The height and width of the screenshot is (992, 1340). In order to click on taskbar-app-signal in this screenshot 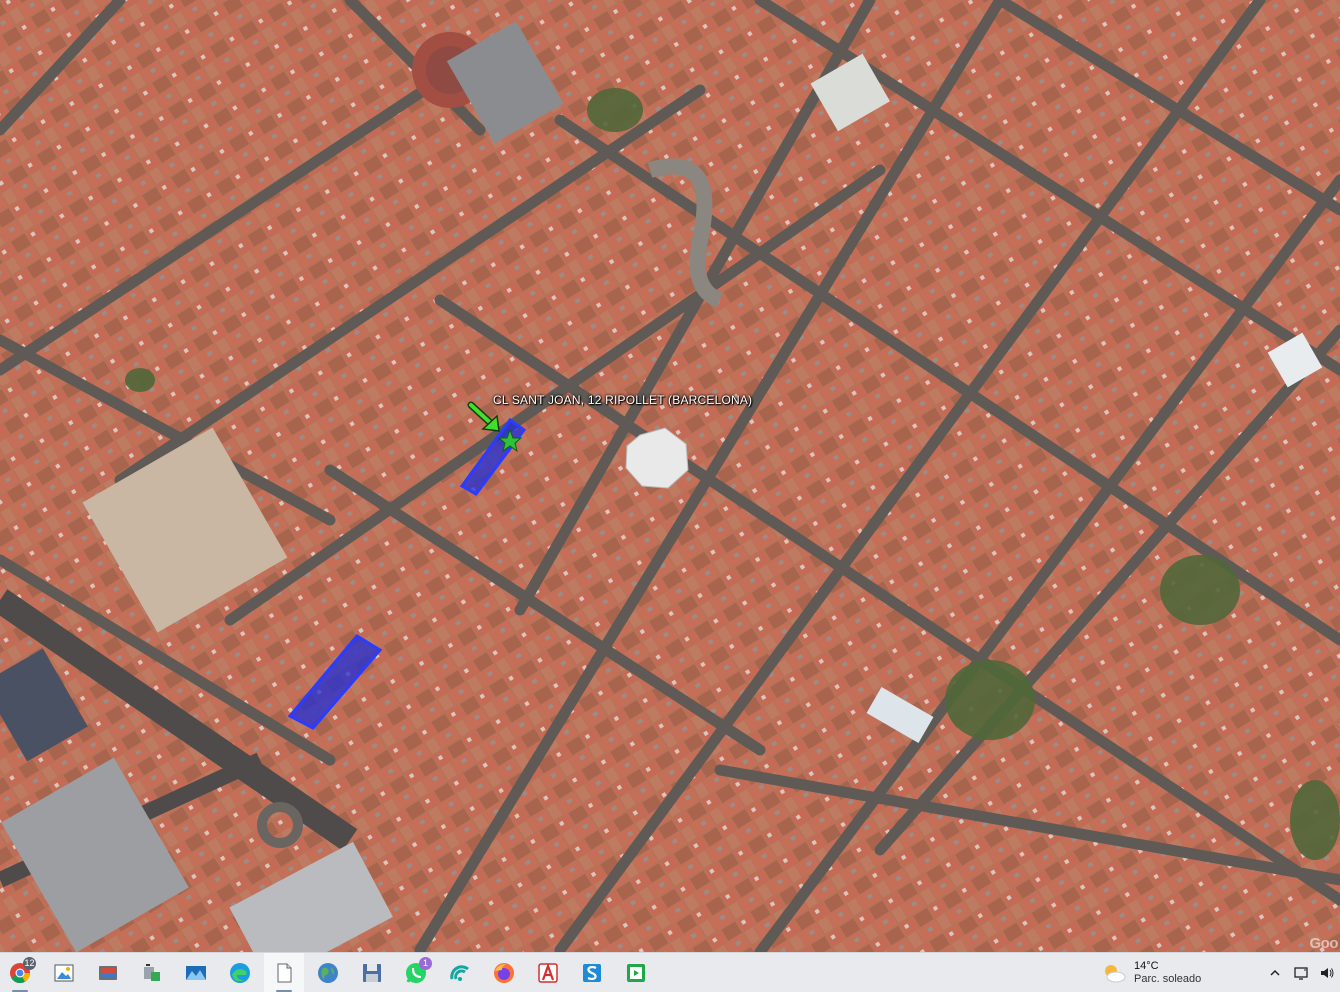, I will do `click(460, 972)`.